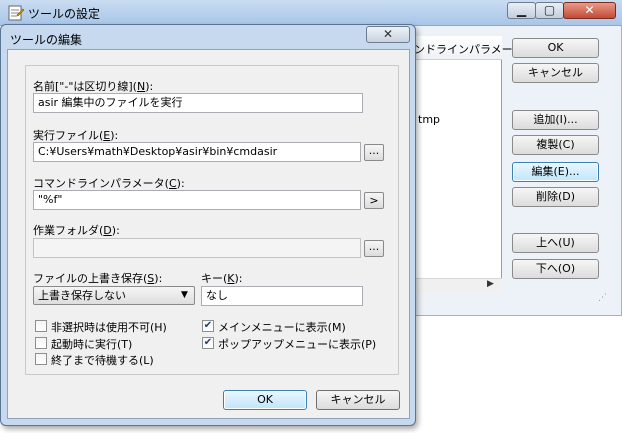 The height and width of the screenshot is (433, 622). Describe the element at coordinates (222, 278) in the screenshot. I see `key-label: キー(K):` at that location.